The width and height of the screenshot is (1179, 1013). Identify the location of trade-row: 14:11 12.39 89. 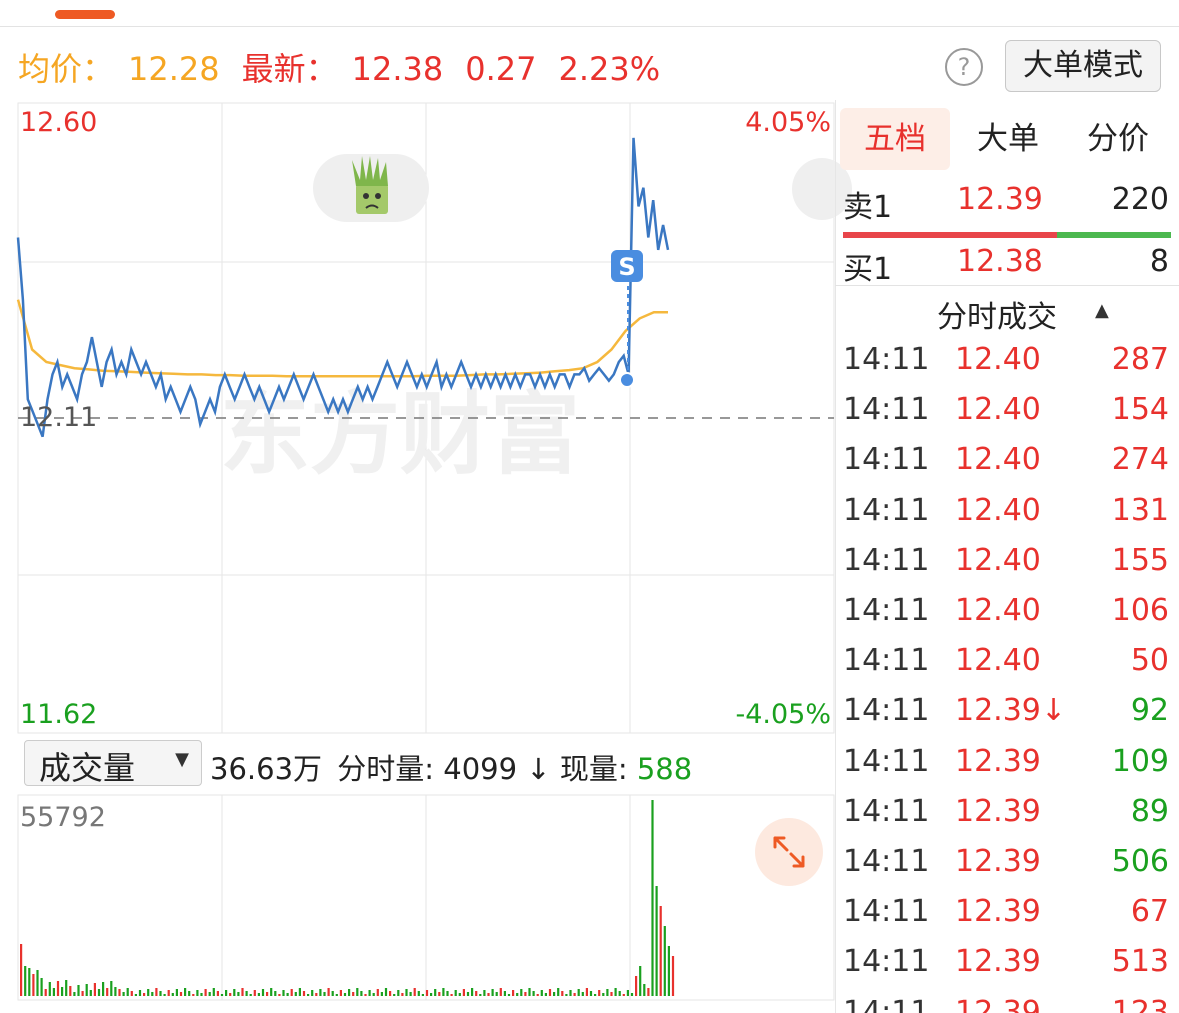
(1007, 817).